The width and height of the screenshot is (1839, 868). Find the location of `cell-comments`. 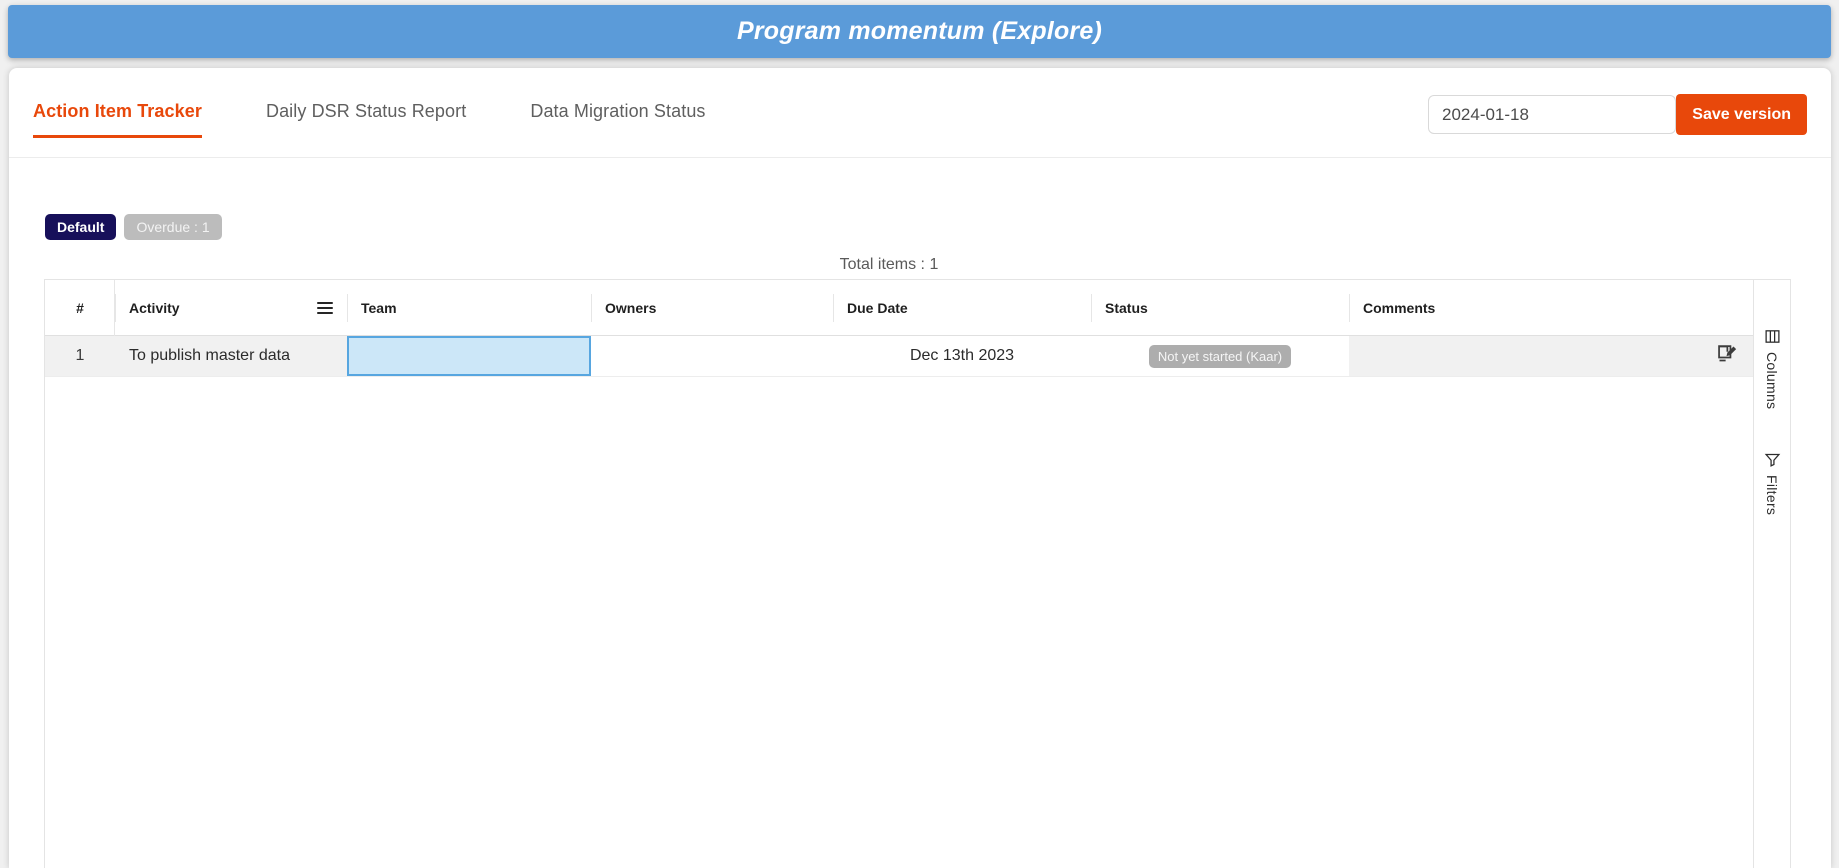

cell-comments is located at coordinates (1551, 356).